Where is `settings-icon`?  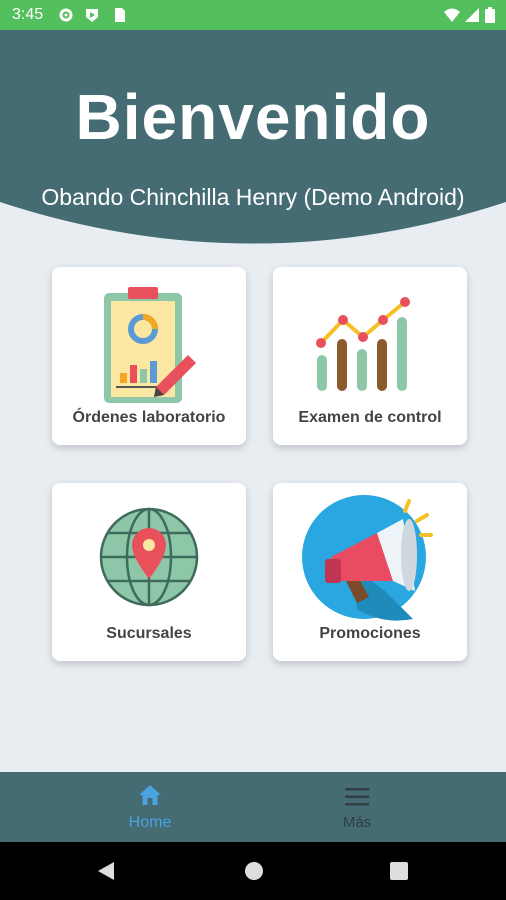 settings-icon is located at coordinates (66, 15).